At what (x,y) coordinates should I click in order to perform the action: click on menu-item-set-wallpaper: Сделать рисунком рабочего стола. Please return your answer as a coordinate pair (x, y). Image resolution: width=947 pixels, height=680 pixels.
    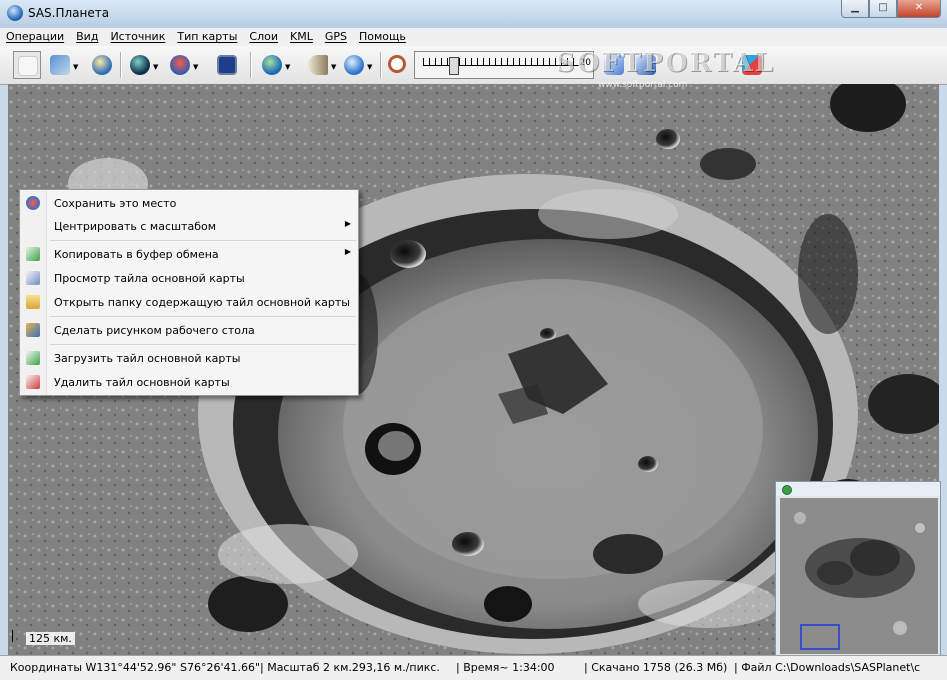
    Looking at the image, I should click on (189, 331).